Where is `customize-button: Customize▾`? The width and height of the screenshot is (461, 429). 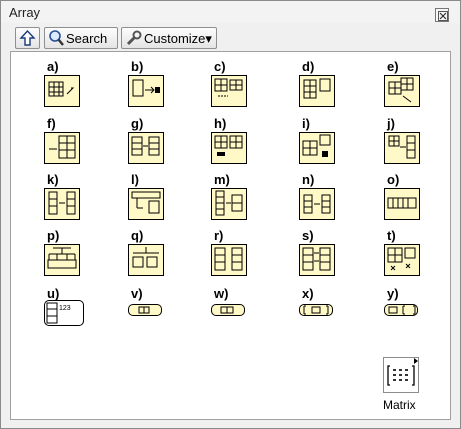
customize-button: Customize▾ is located at coordinates (169, 38).